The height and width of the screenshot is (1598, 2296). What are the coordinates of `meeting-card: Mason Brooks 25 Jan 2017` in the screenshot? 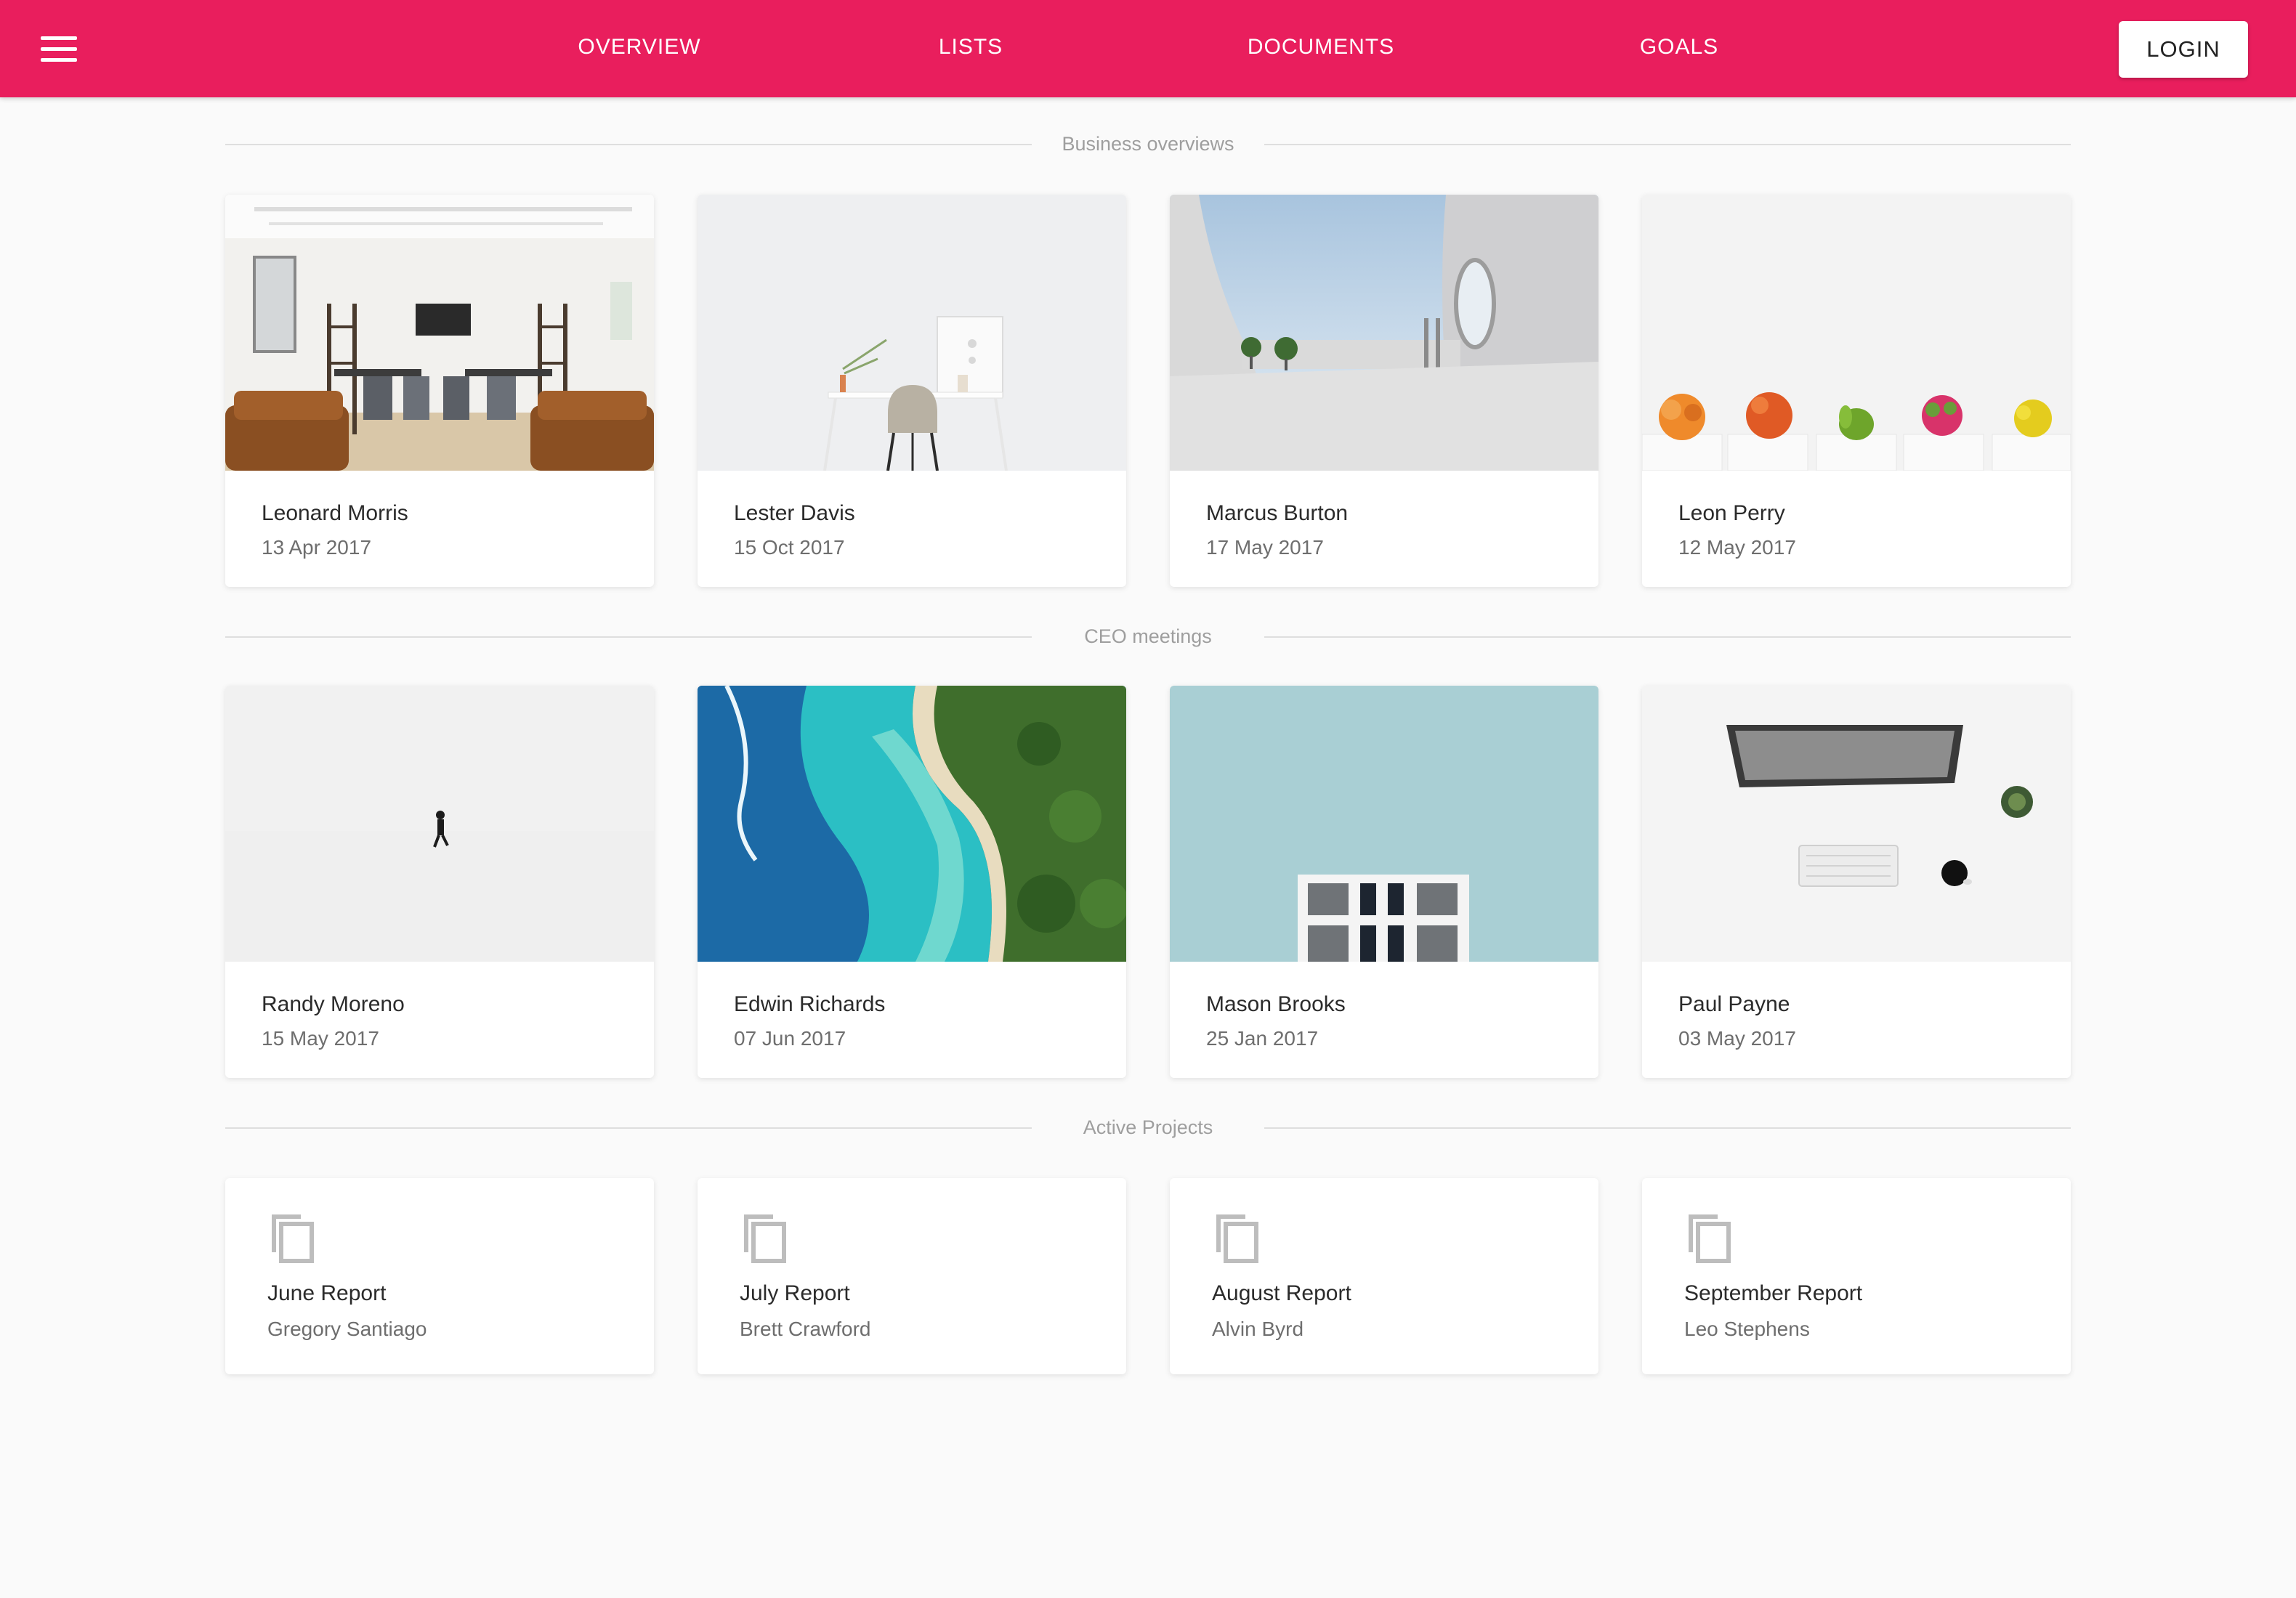 It's located at (1384, 882).